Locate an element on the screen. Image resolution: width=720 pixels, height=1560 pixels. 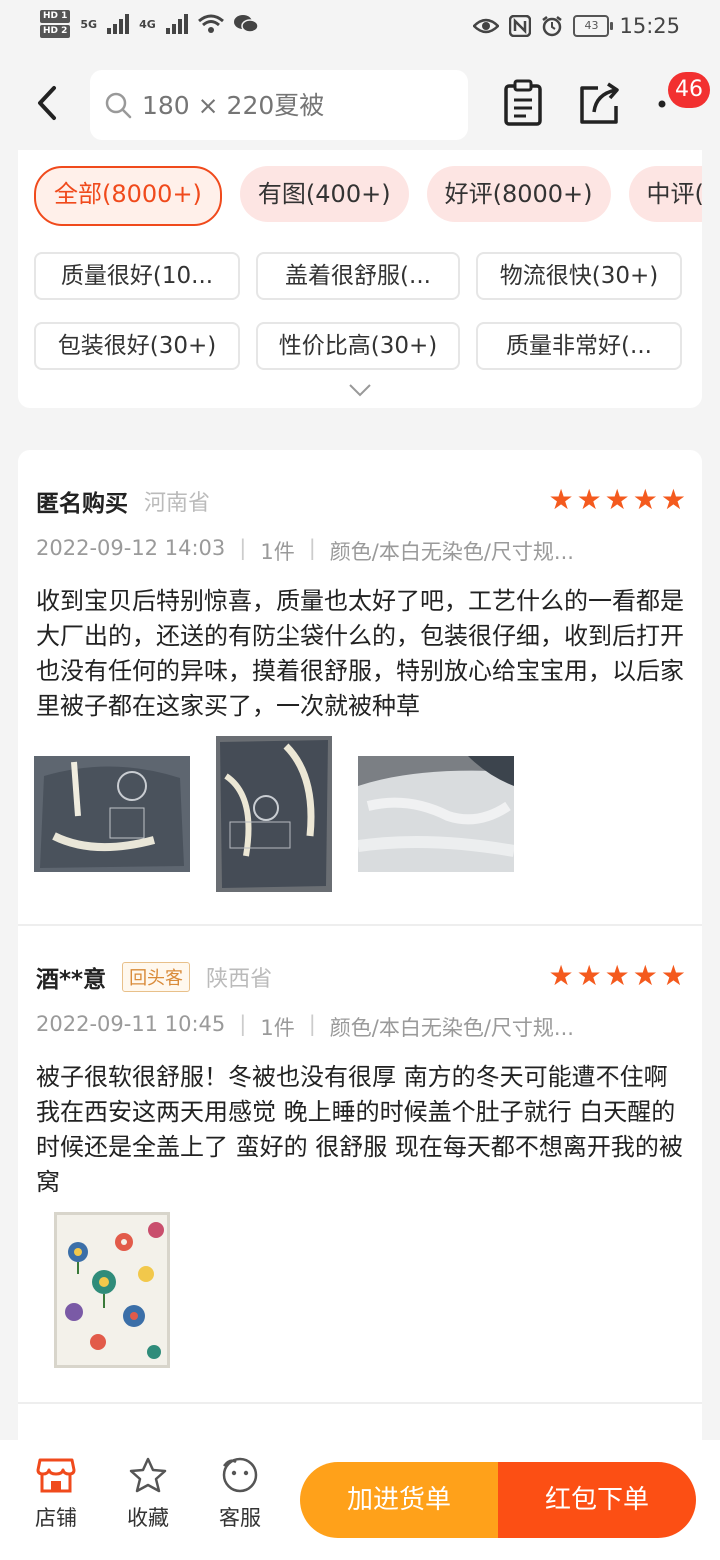
keyword-tag: 包装很好(30+) is located at coordinates (137, 346).